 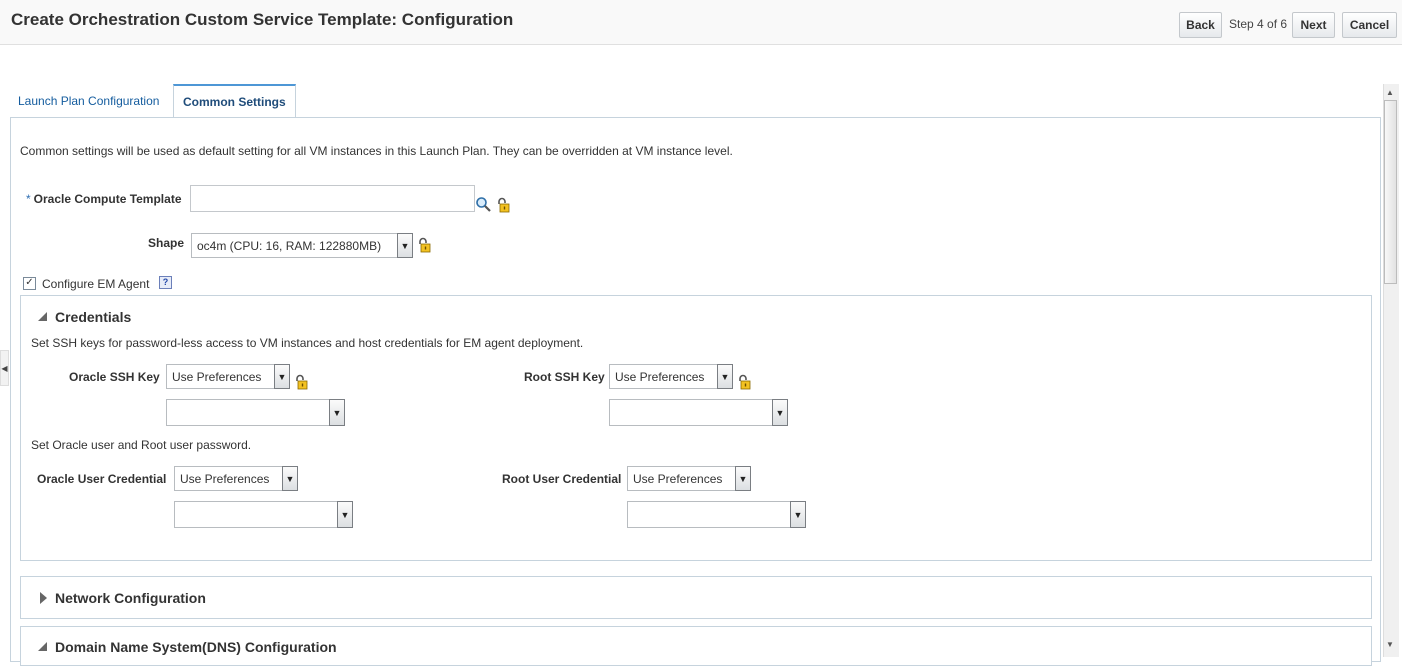 What do you see at coordinates (102, 479) in the screenshot?
I see `oracle-user-credential-label: Oracle User Credential` at bounding box center [102, 479].